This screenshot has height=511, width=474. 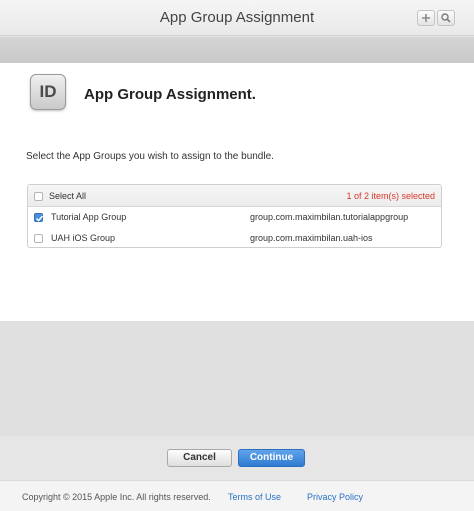 I want to click on table-header: Select All 1 of 2 item(s) selected, so click(x=234, y=196).